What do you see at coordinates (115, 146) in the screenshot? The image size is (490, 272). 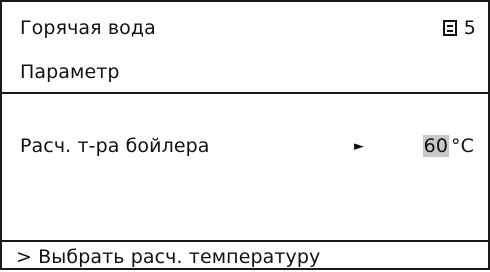 I see `parameter-label: Расч. т-ра бойлера` at bounding box center [115, 146].